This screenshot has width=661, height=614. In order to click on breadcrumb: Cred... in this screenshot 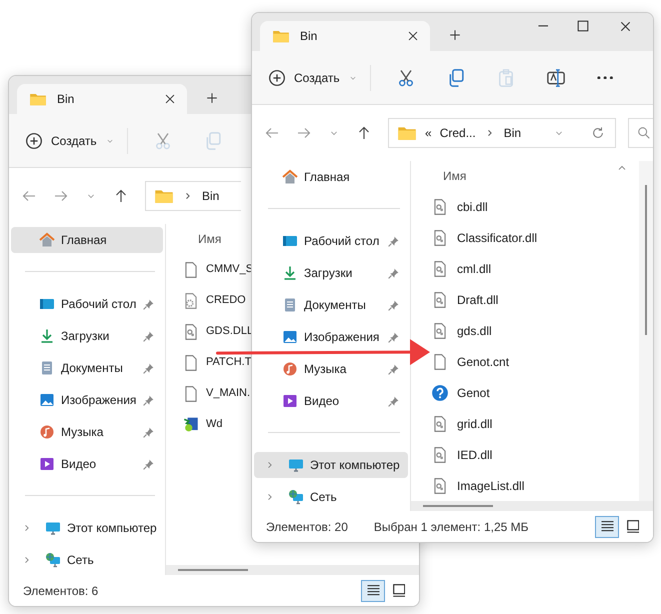, I will do `click(458, 133)`.